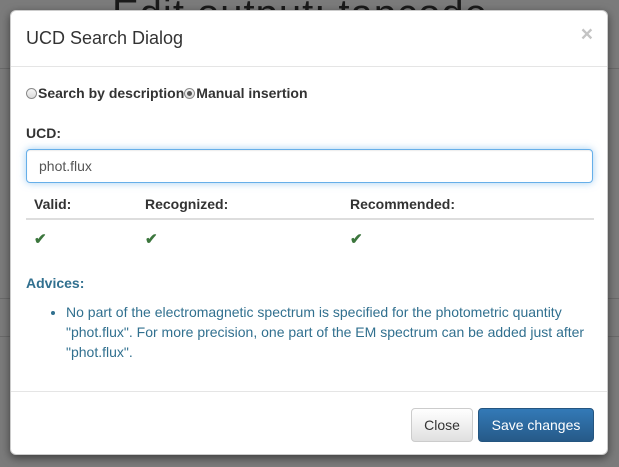 The image size is (619, 467). Describe the element at coordinates (468, 204) in the screenshot. I see `header-recommended: Recommended:` at that location.